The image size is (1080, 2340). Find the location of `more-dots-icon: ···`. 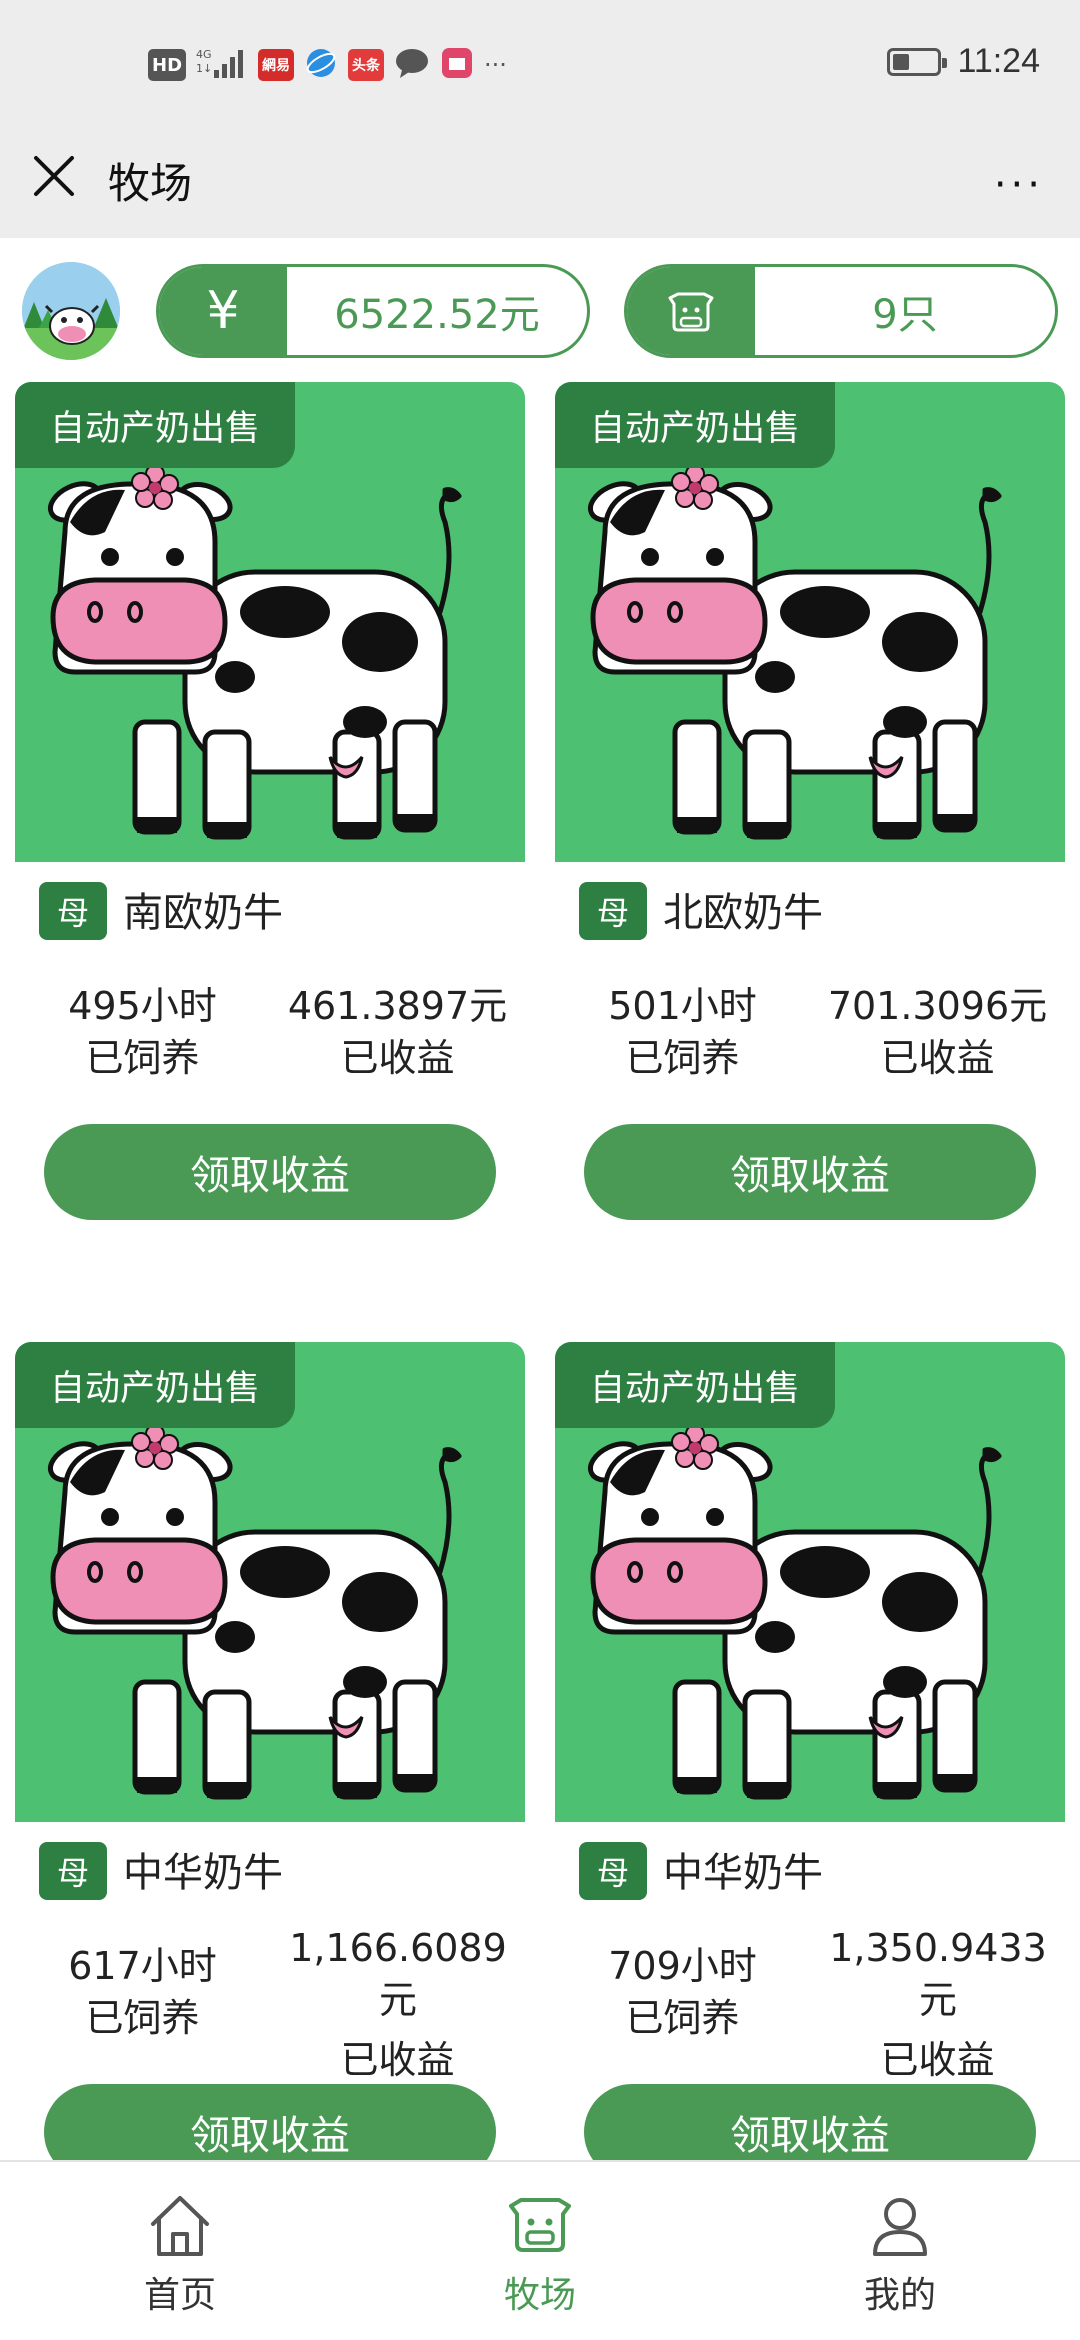

more-dots-icon: ··· is located at coordinates (495, 65).